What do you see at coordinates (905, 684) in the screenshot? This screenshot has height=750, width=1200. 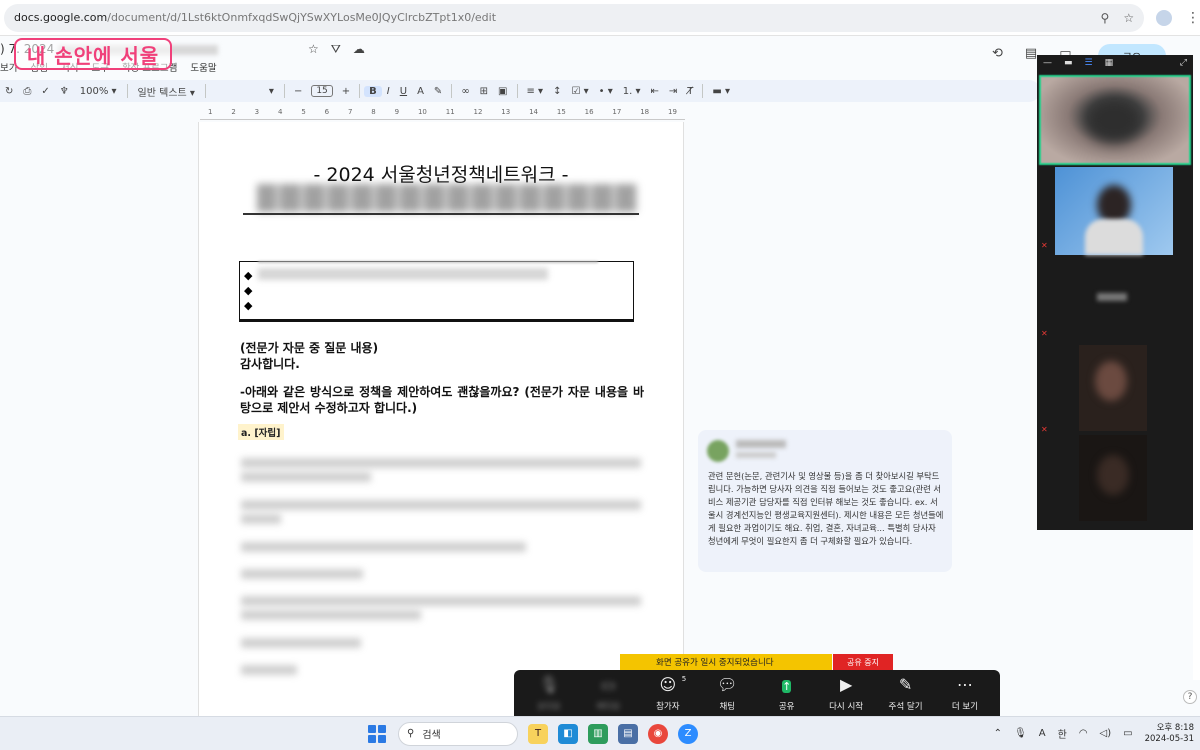 I see `pen-icon: ✎` at bounding box center [905, 684].